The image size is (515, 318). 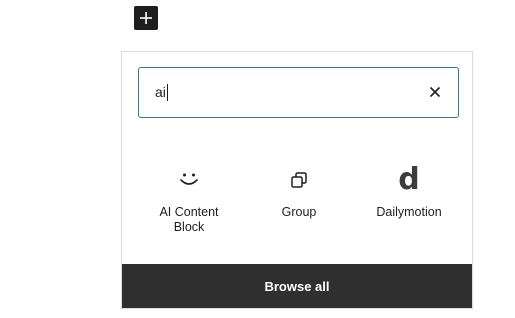 I want to click on block-label: AI Content Block, so click(x=189, y=219).